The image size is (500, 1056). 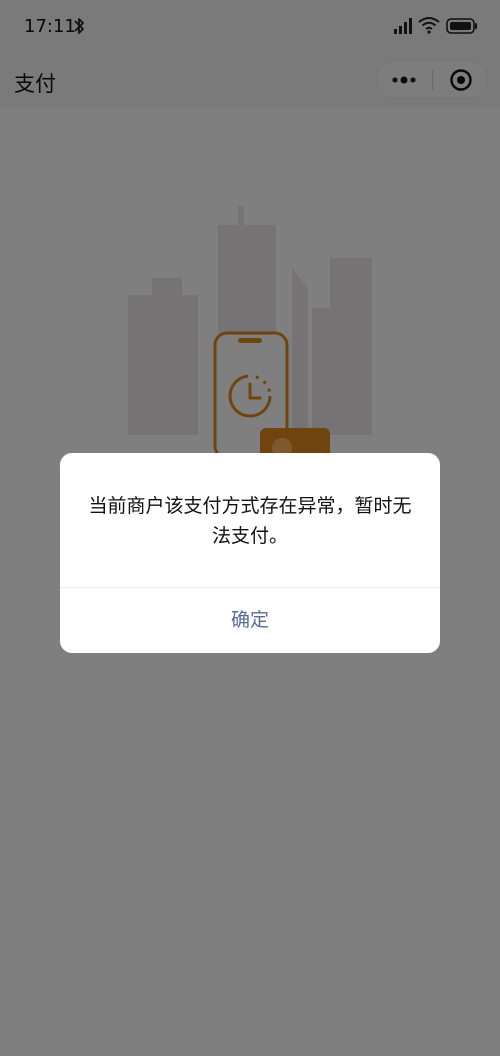 I want to click on dialog-message: 当前商户该支付方式存在异常，暂时无法支付。, so click(x=250, y=521).